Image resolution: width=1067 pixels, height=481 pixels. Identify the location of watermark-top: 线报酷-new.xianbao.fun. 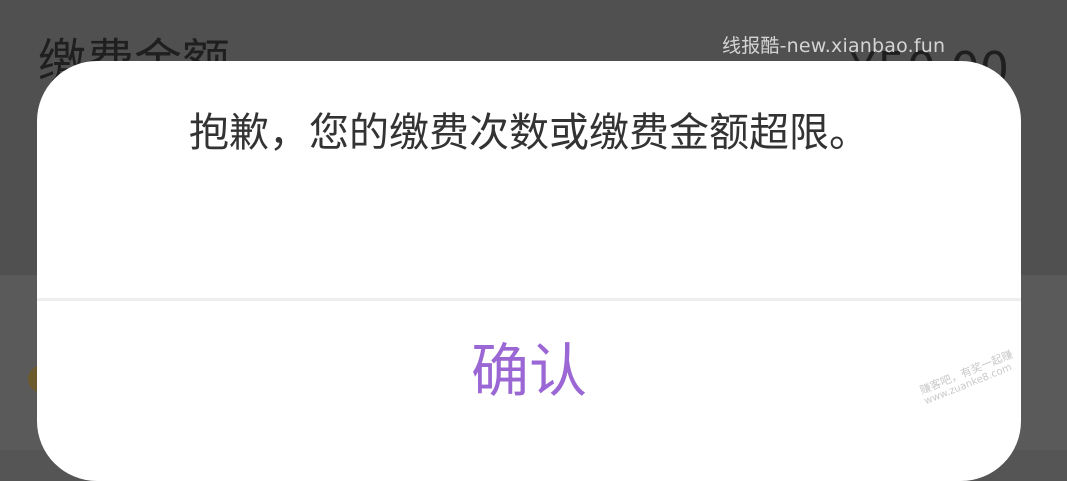
(834, 46).